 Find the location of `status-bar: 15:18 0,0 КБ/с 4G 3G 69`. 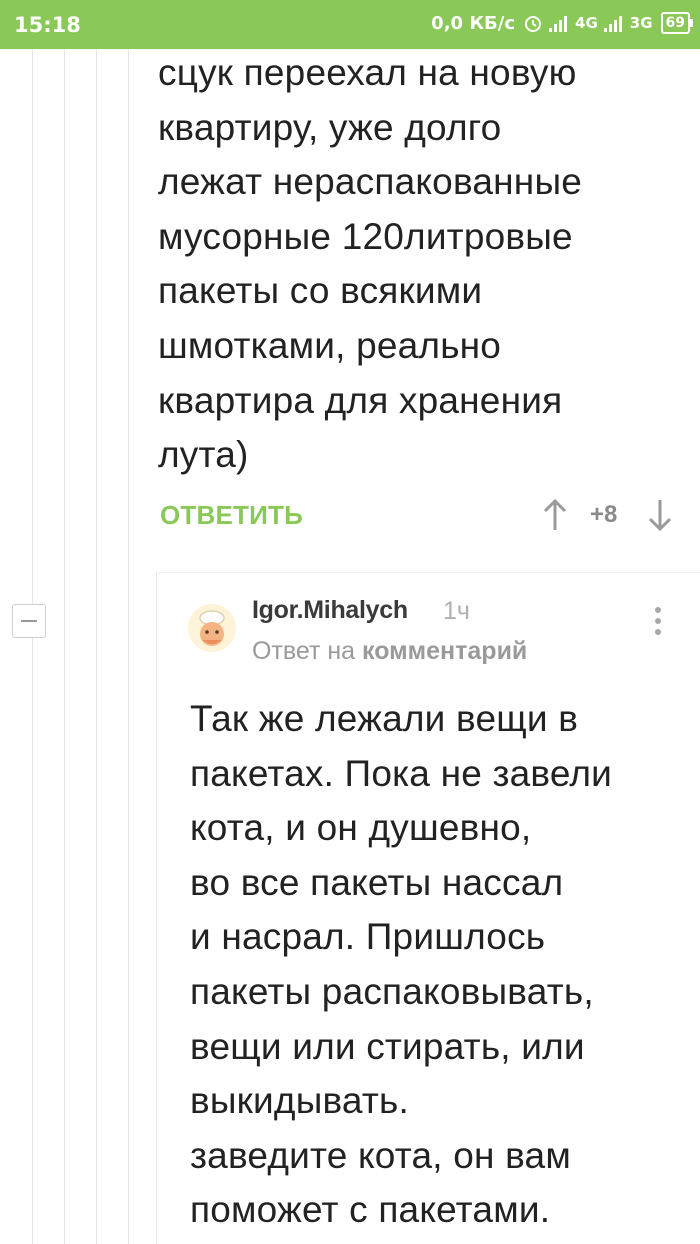

status-bar: 15:18 0,0 КБ/с 4G 3G 69 is located at coordinates (350, 24).